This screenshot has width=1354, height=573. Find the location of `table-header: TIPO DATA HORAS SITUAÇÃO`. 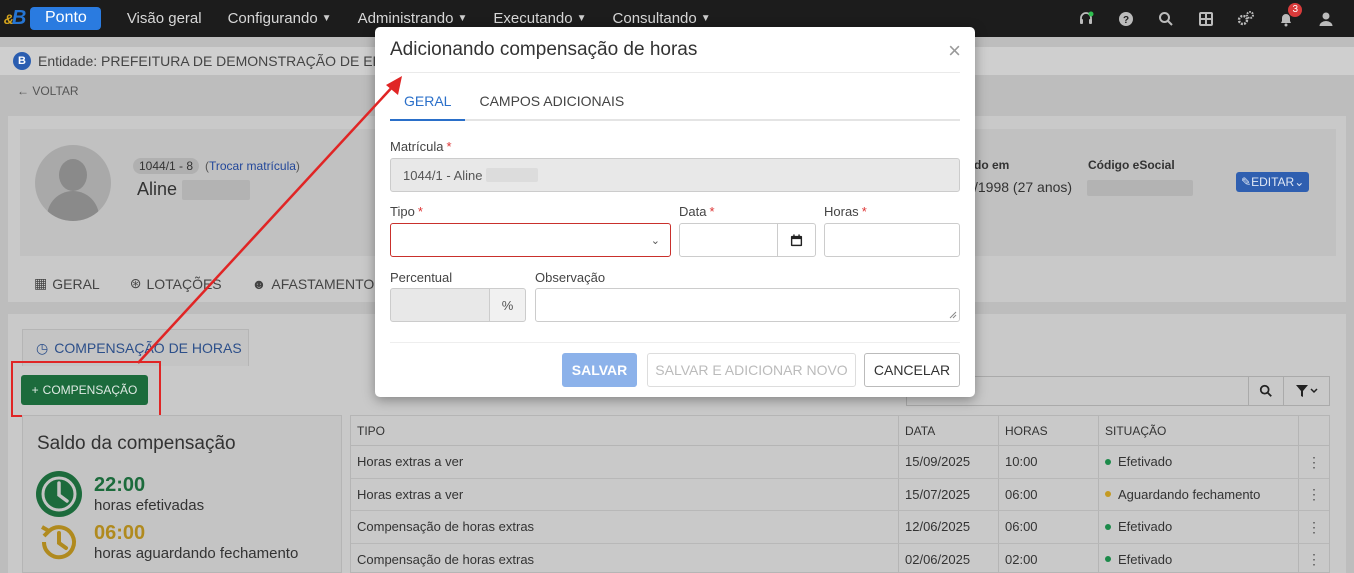

table-header: TIPO DATA HORAS SITUAÇÃO is located at coordinates (840, 431).